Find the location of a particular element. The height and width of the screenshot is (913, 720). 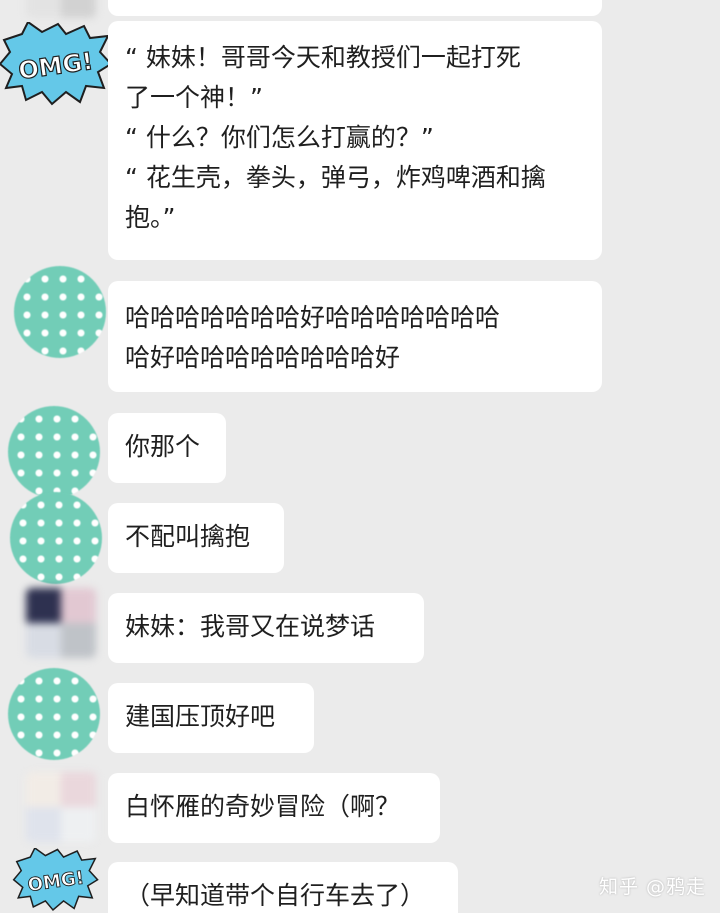

message-text: “ 花生壳，拳头，弹弓，炸鸡啤酒和擒 is located at coordinates (335, 177).